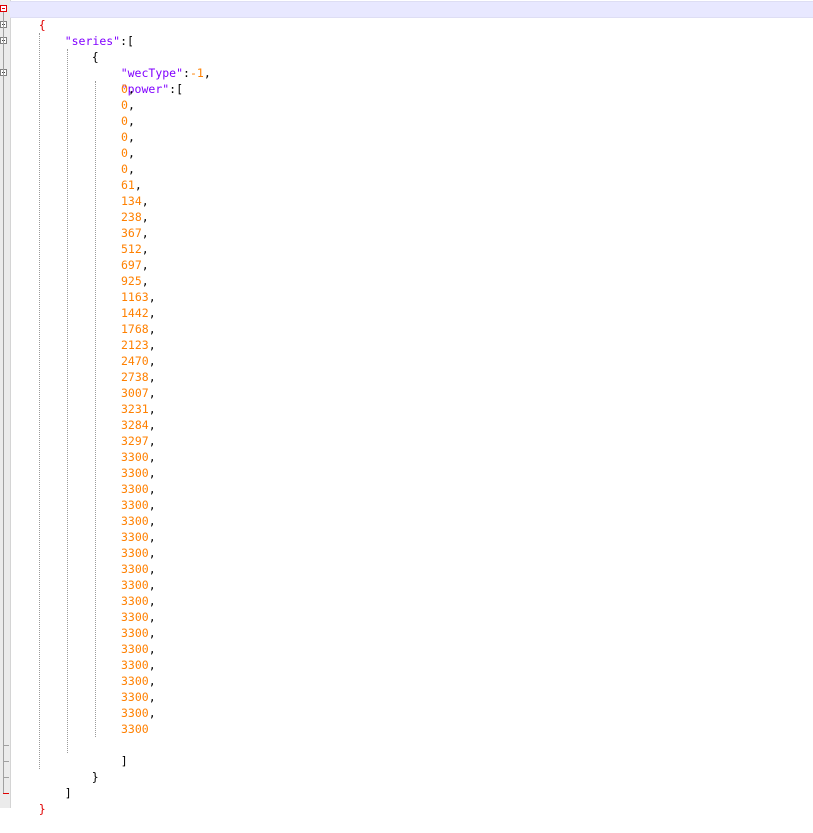 This screenshot has height=833, width=813. What do you see at coordinates (135, 329) in the screenshot?
I see `power-value: 1768` at bounding box center [135, 329].